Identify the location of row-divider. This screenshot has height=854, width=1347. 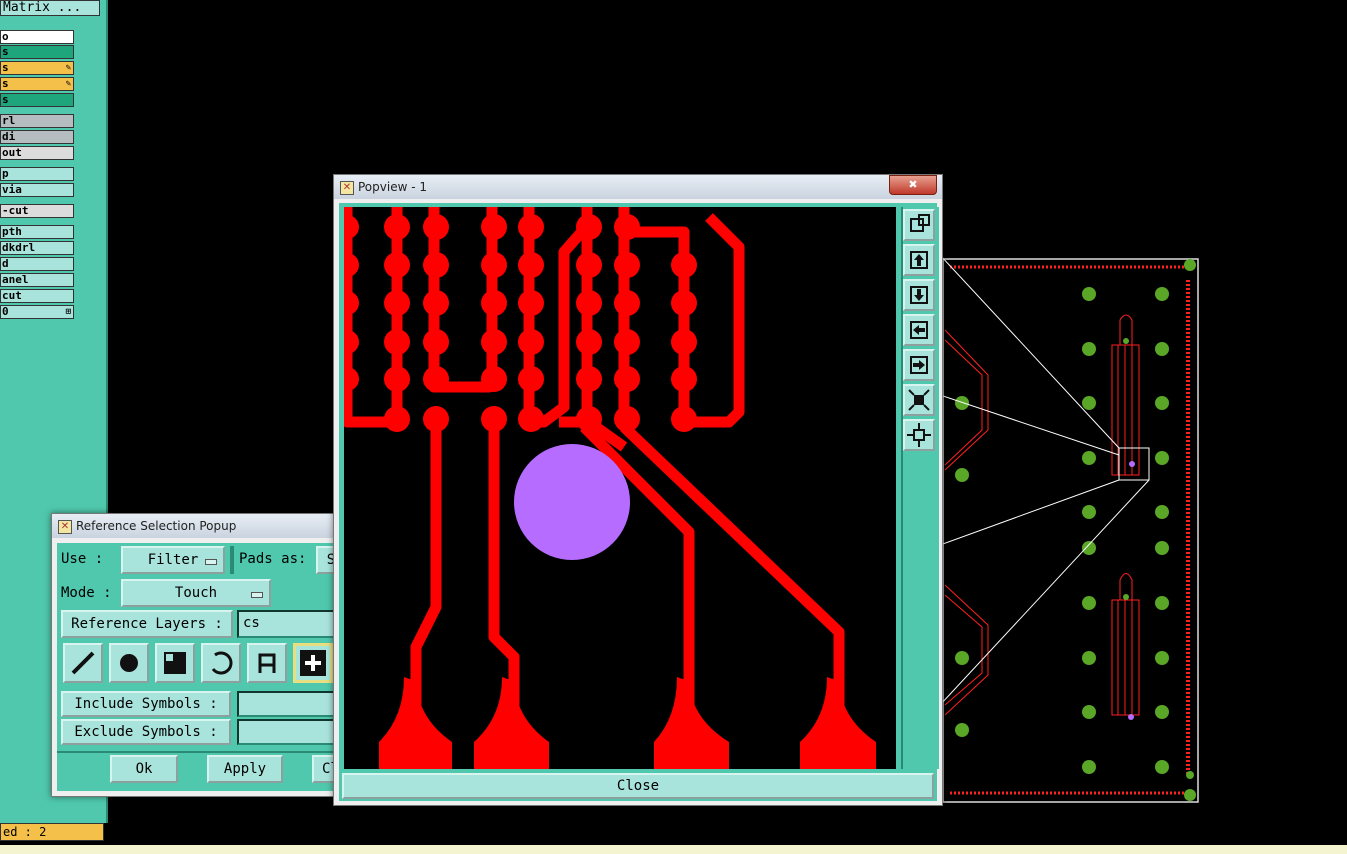
(232, 560).